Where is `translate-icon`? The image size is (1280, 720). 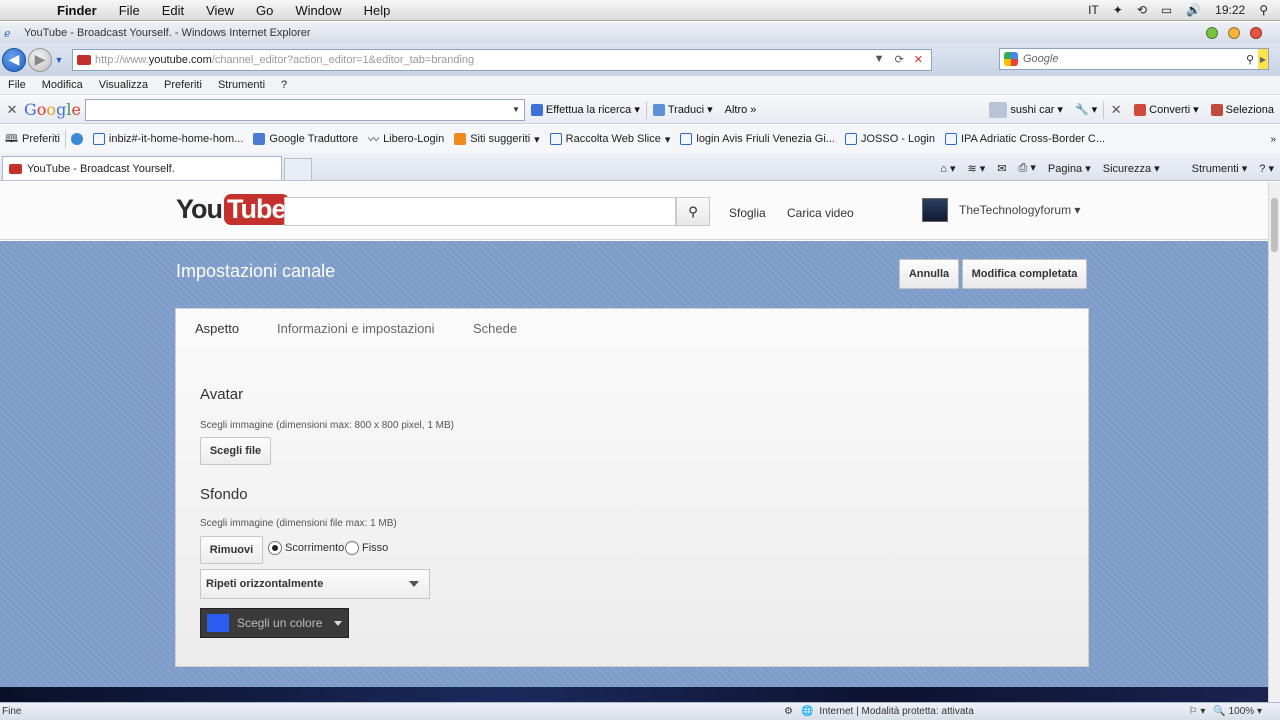 translate-icon is located at coordinates (658, 109).